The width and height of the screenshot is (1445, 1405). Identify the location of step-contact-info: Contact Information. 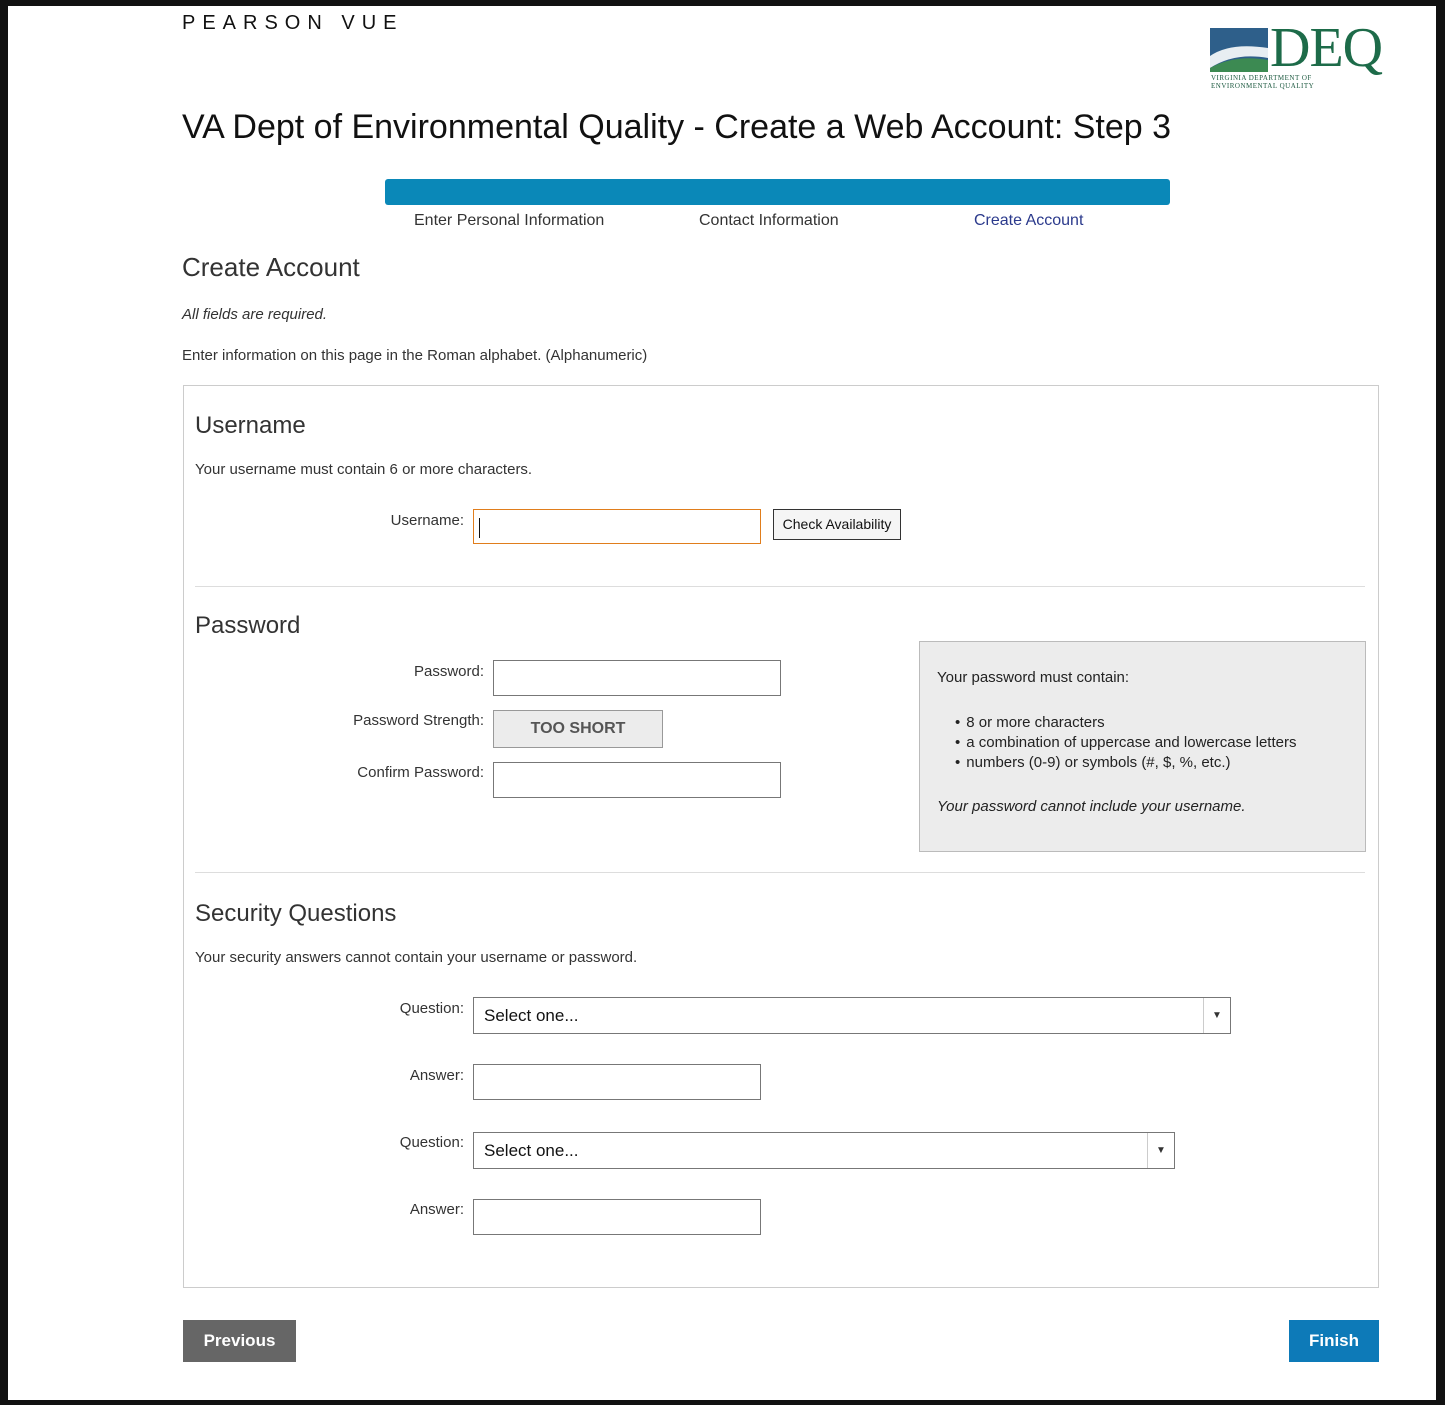
(769, 220).